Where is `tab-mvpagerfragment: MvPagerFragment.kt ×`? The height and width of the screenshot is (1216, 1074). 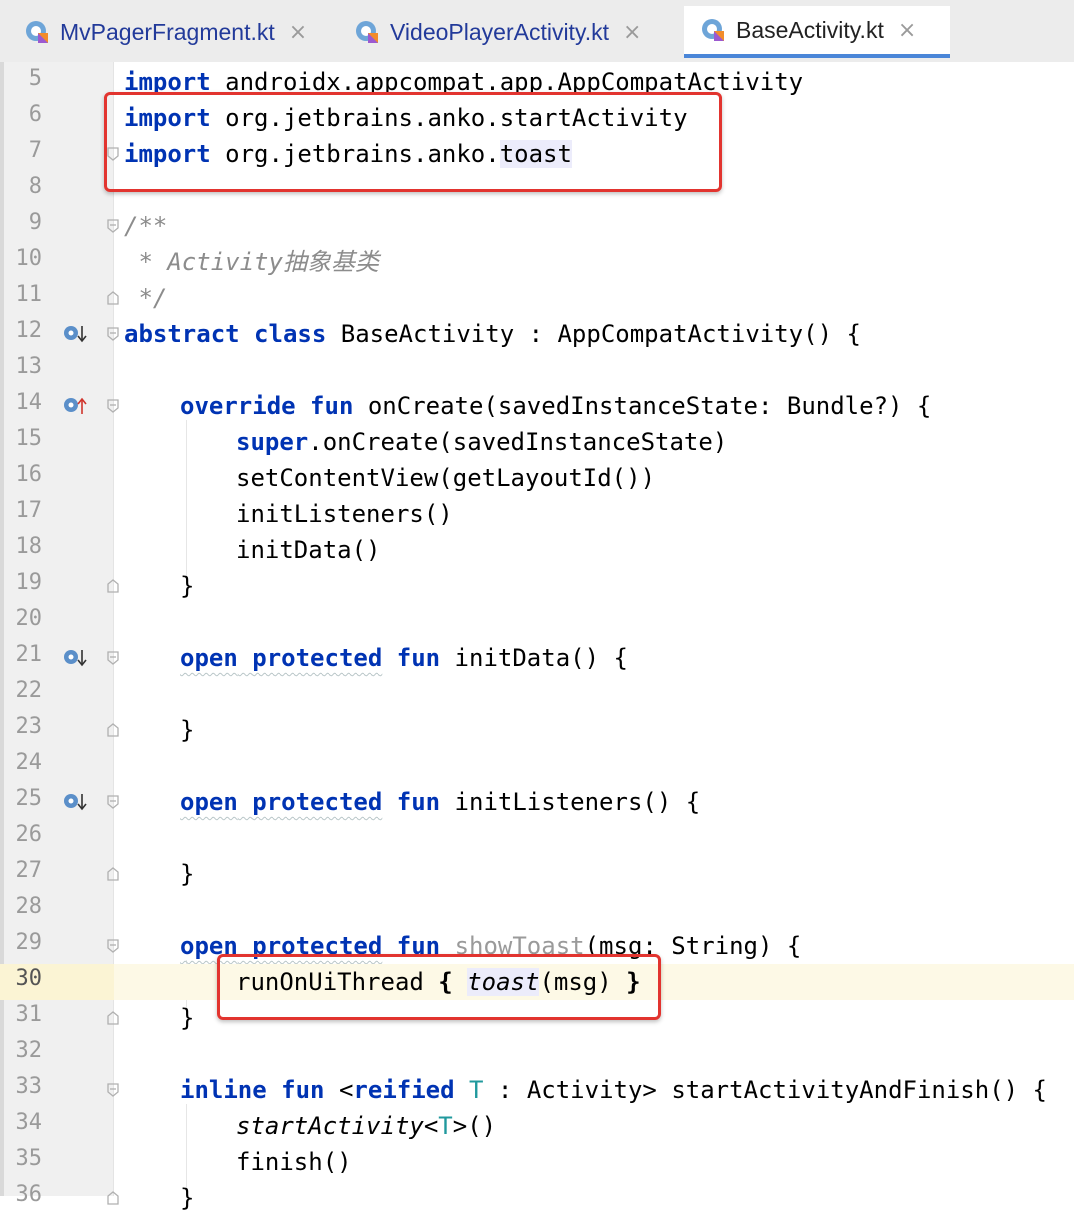
tab-mvpagerfragment: MvPagerFragment.kt × is located at coordinates (178, 32).